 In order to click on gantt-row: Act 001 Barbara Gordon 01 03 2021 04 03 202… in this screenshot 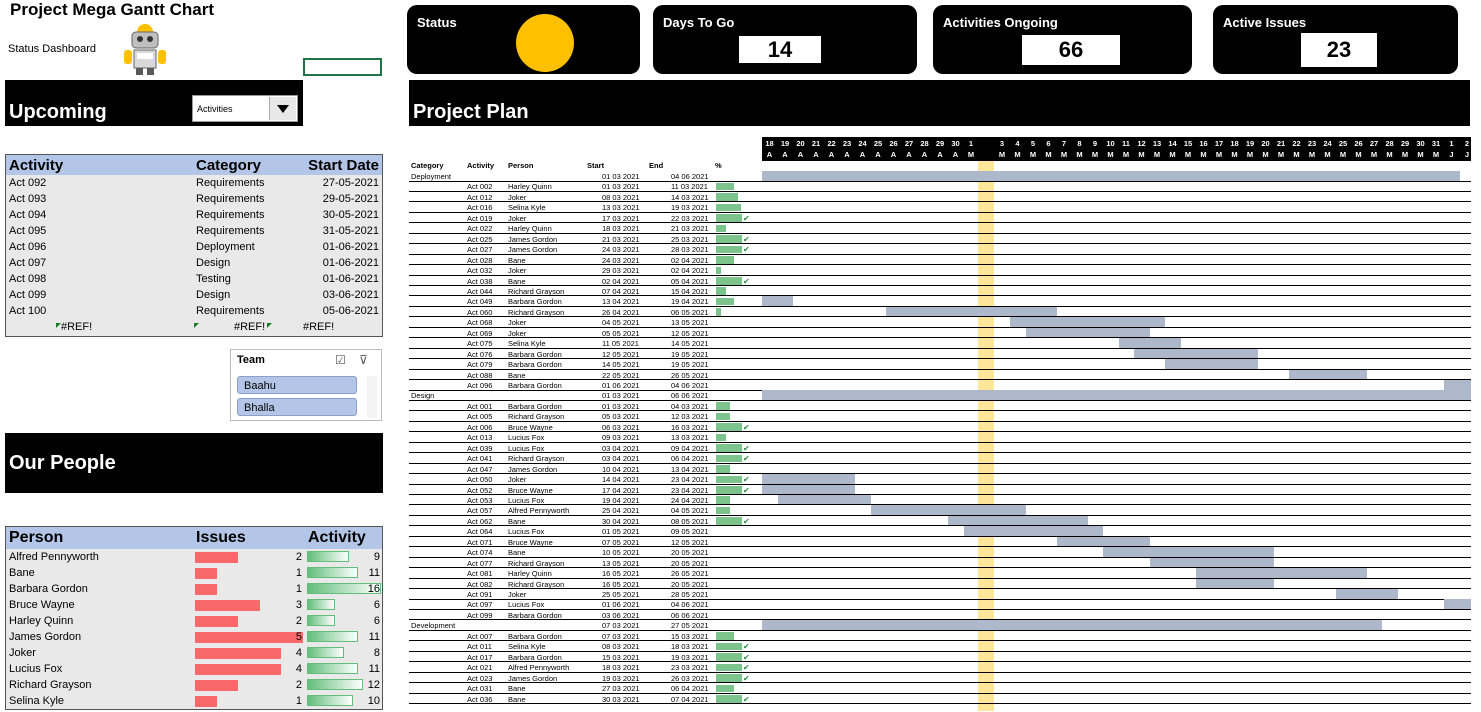, I will do `click(940, 406)`.